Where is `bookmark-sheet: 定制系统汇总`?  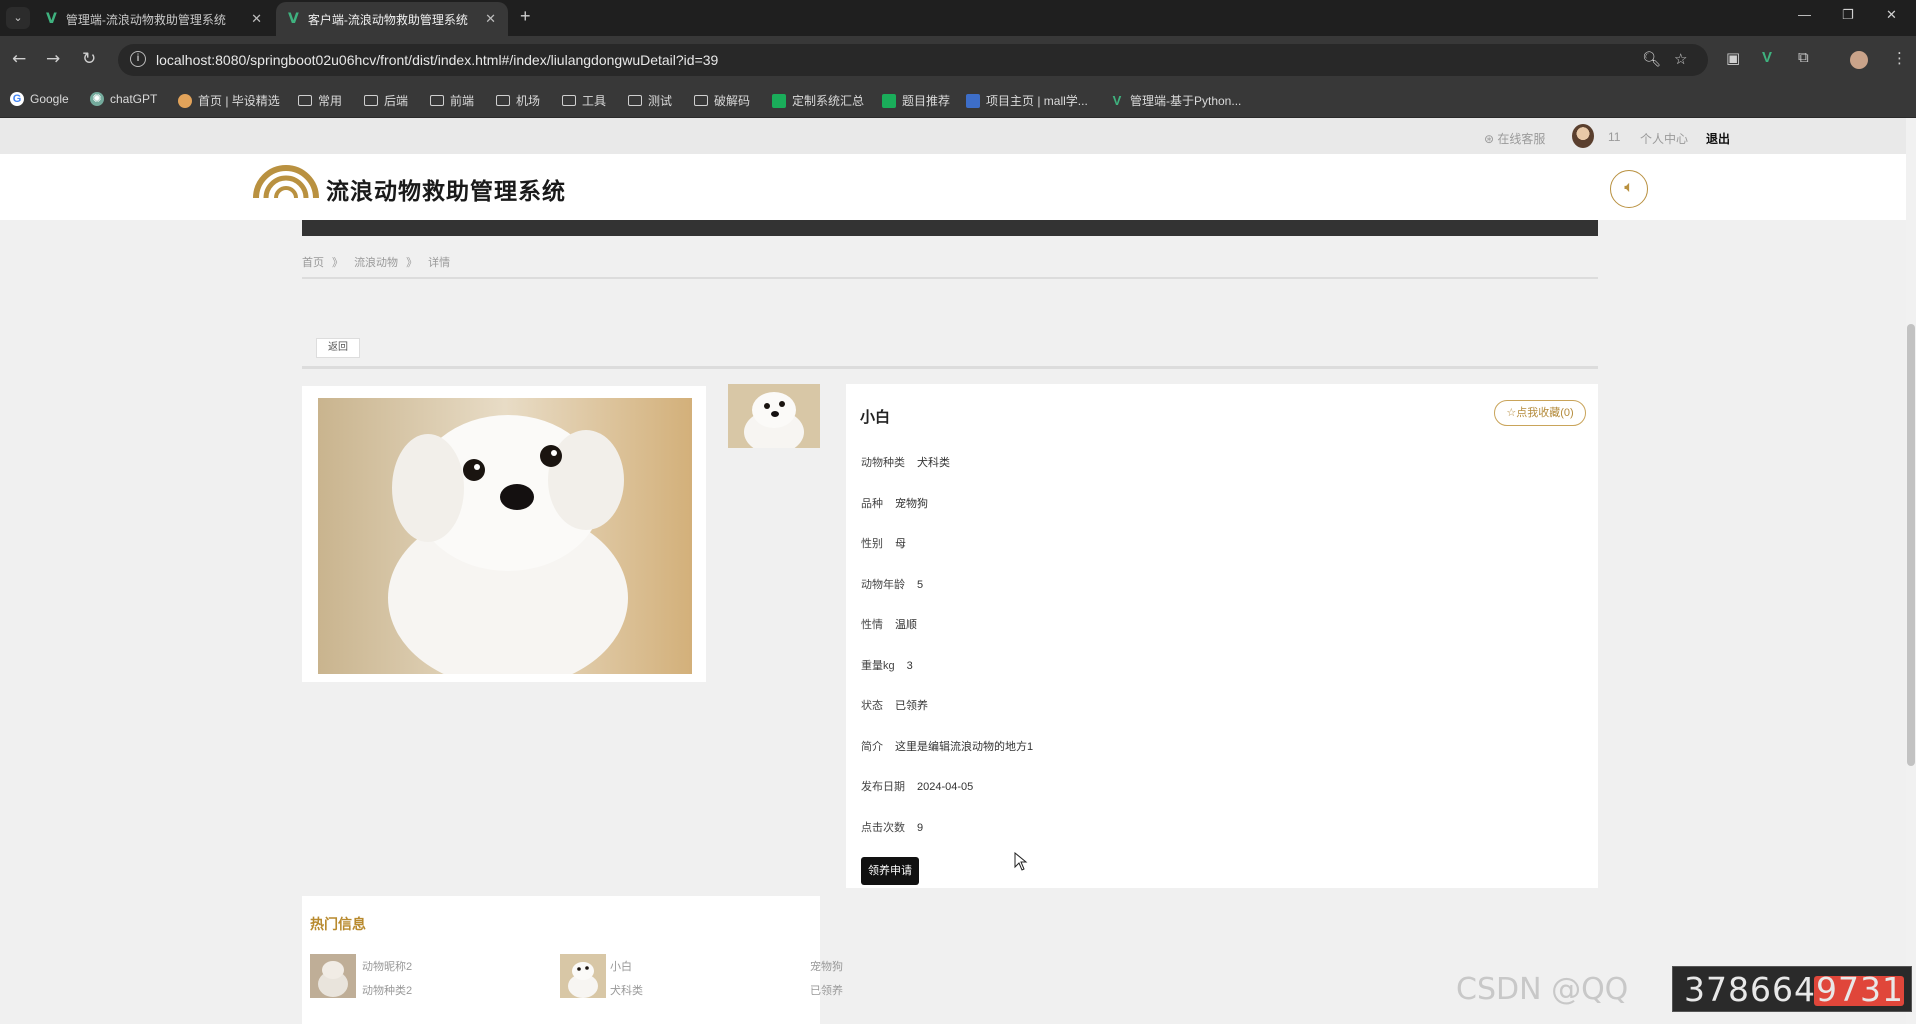
bookmark-sheet: 定制系统汇总 is located at coordinates (818, 100).